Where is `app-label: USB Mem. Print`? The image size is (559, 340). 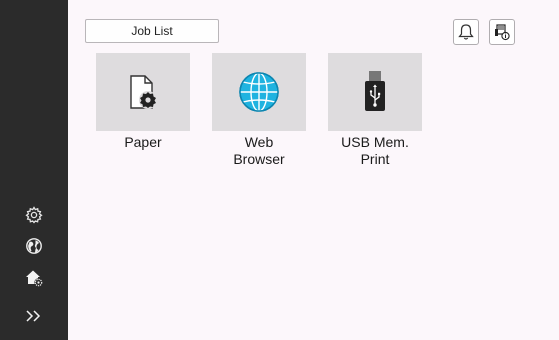
app-label: USB Mem. Print is located at coordinates (375, 150).